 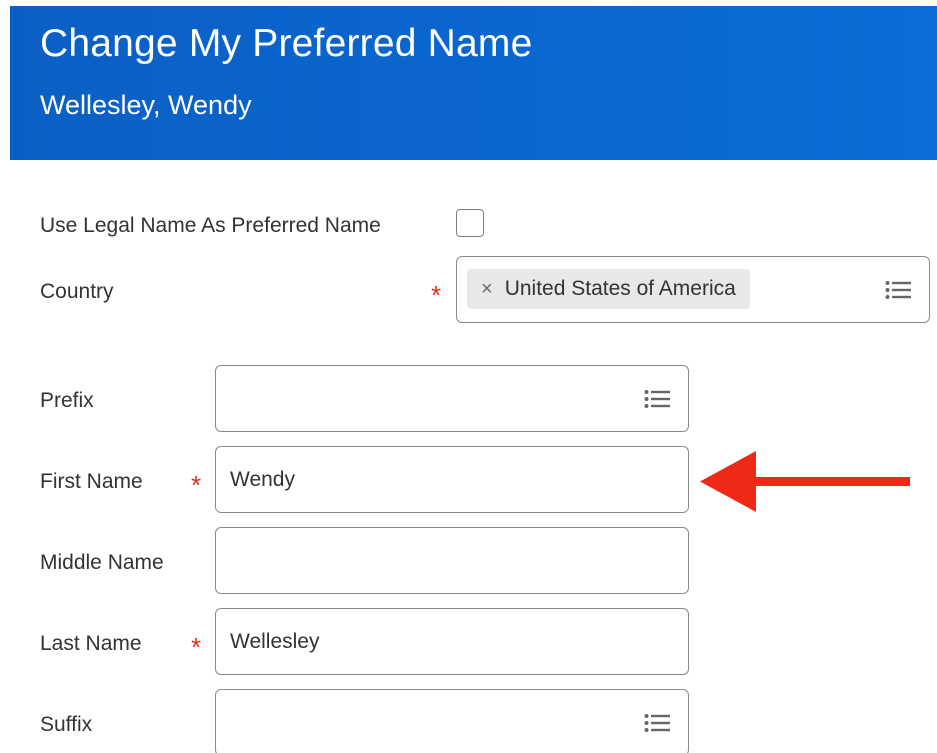 What do you see at coordinates (196, 647) in the screenshot?
I see `last-name-required-asterisk: *` at bounding box center [196, 647].